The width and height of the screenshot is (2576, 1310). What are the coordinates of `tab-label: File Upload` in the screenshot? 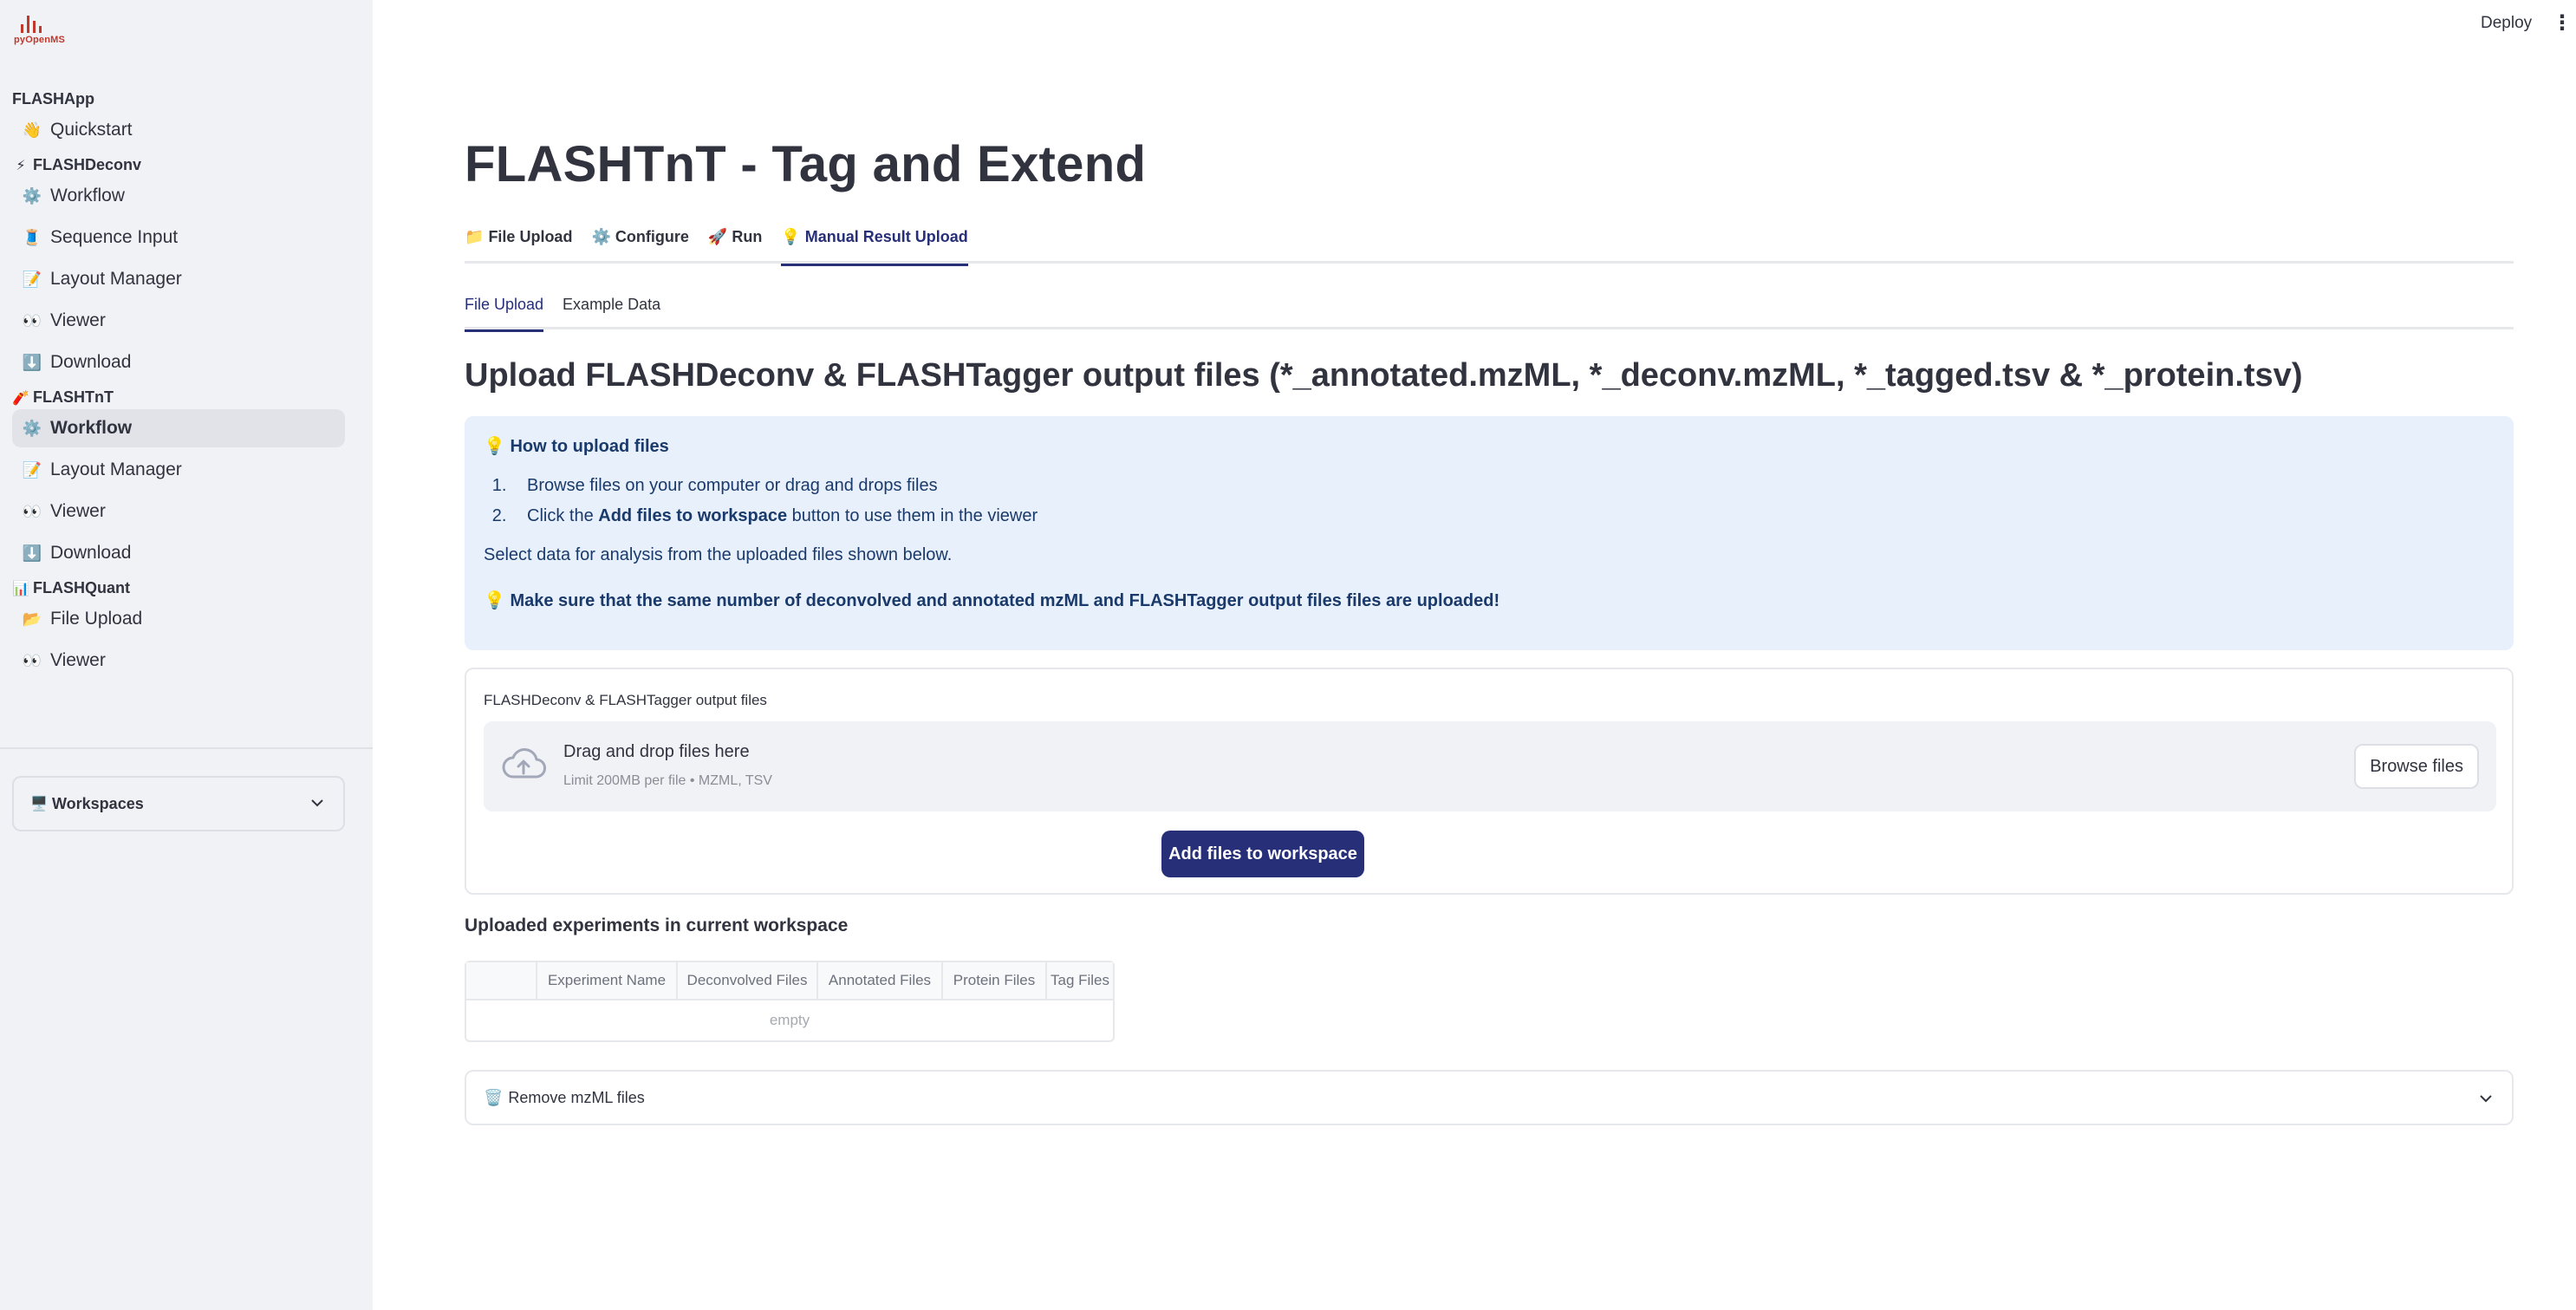 It's located at (530, 236).